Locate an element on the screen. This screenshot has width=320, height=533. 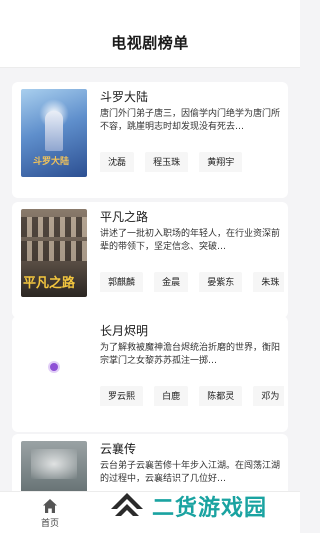
poster-mist is located at coordinates (54, 464).